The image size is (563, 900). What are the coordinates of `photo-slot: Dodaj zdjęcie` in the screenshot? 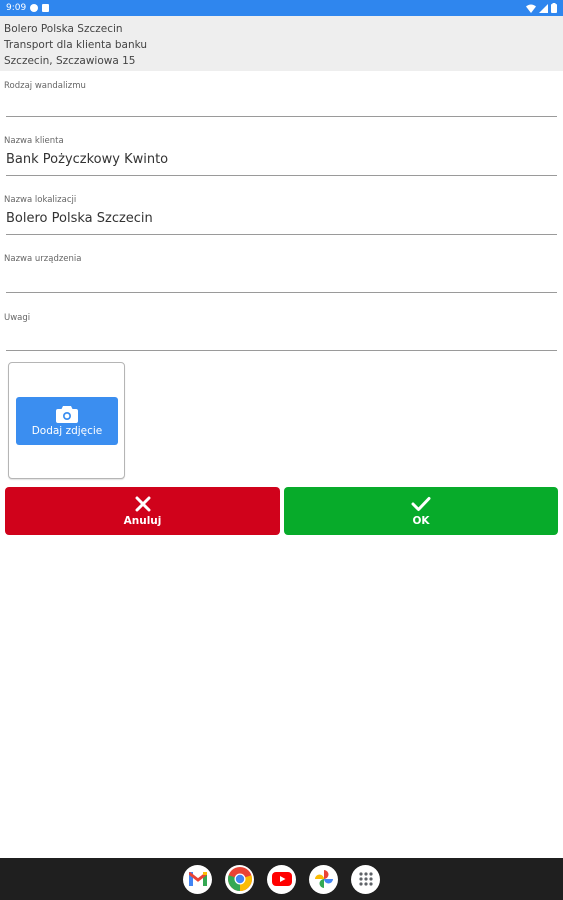 It's located at (66, 420).